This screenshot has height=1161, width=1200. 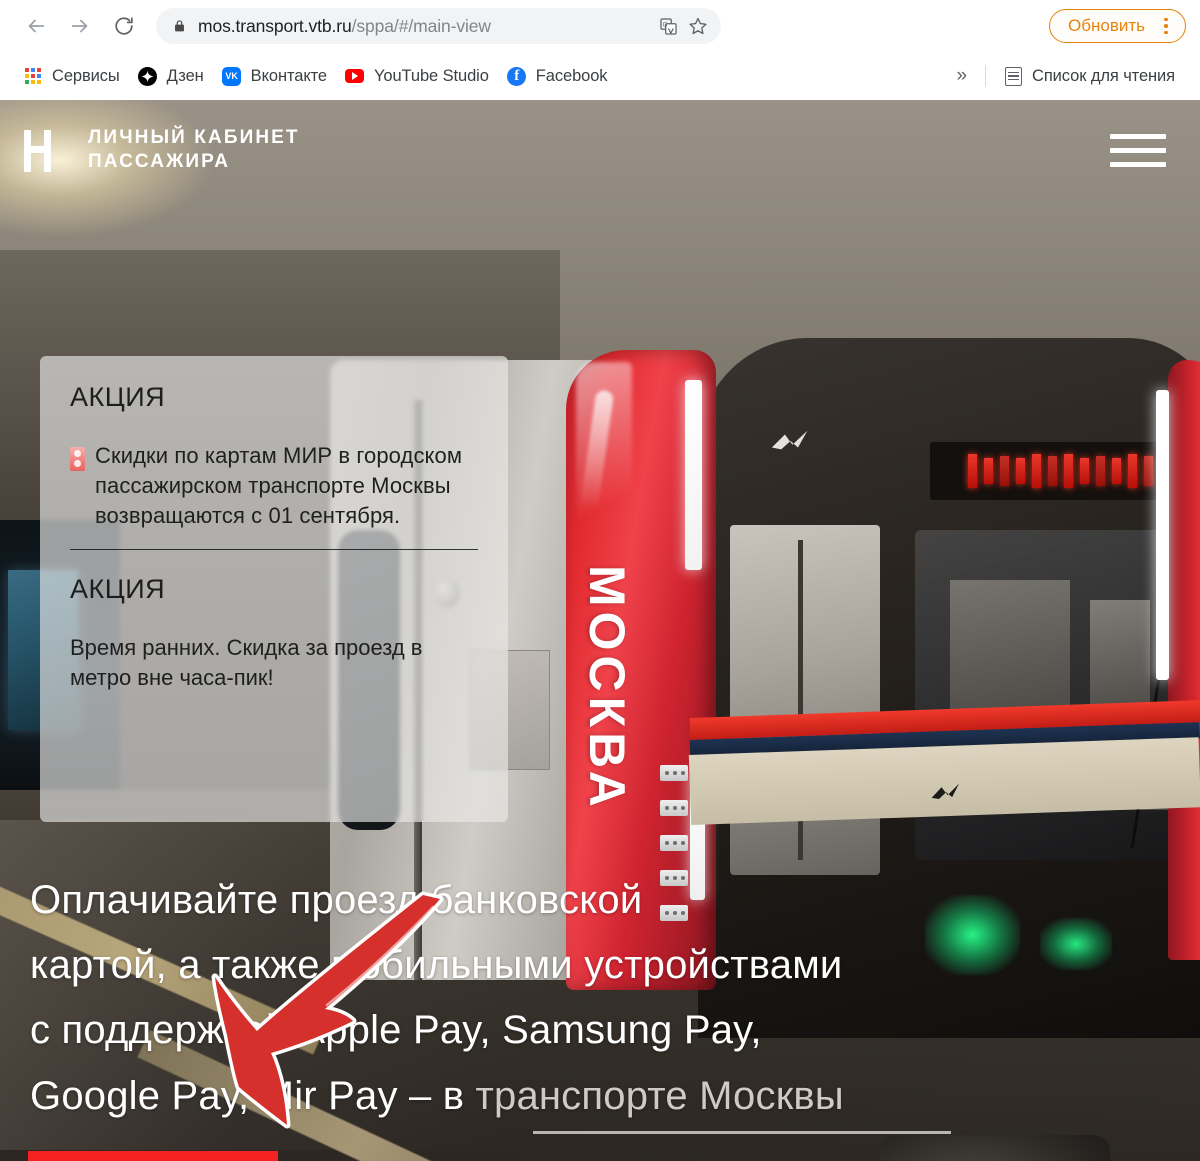 I want to click on youtube-icon, so click(x=355, y=76).